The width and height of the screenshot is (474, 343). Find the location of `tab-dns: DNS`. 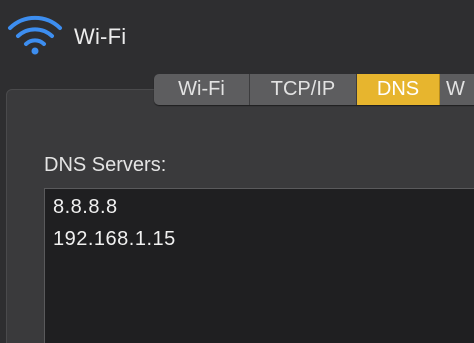

tab-dns: DNS is located at coordinates (398, 89).